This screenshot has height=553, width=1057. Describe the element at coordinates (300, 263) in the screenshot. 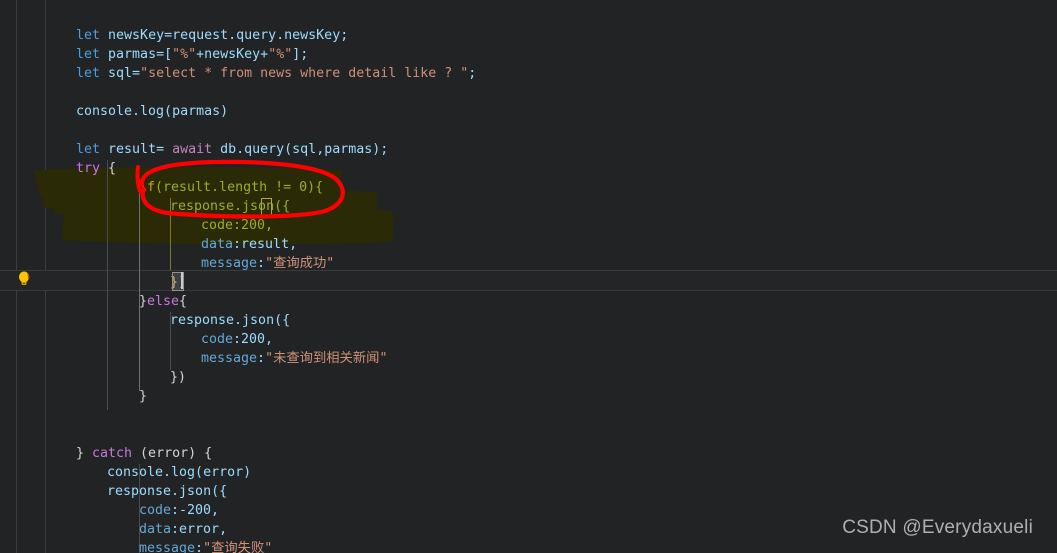

I see `token-string-success: "查询成功"` at that location.